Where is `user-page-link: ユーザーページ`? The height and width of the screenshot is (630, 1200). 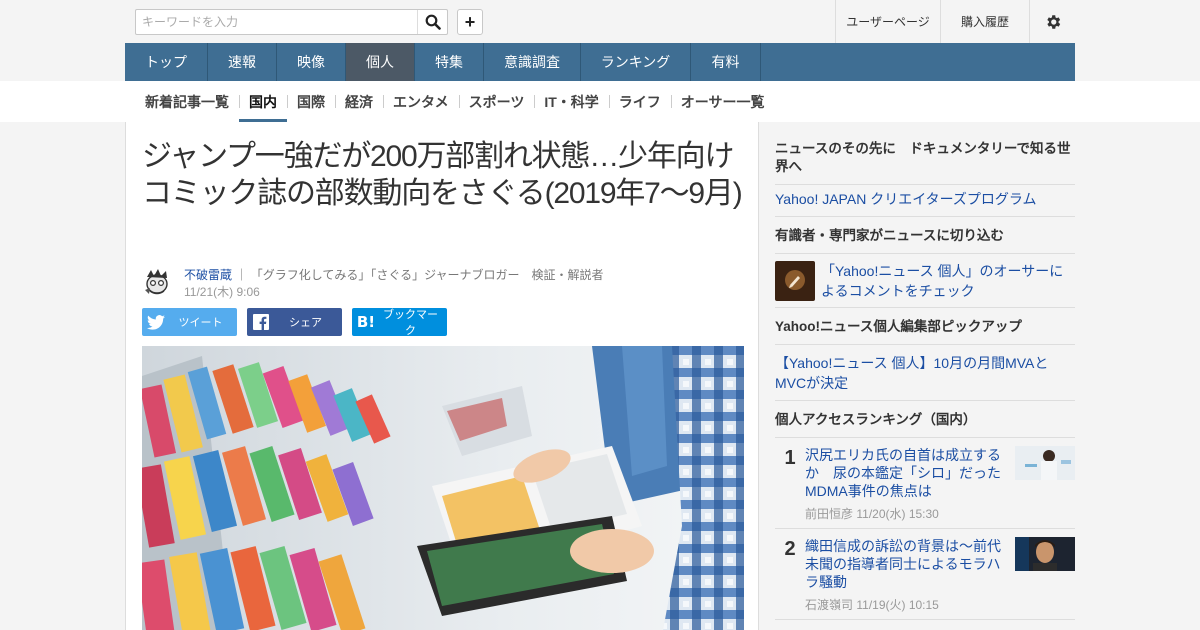
user-page-link: ユーザーページ is located at coordinates (887, 21).